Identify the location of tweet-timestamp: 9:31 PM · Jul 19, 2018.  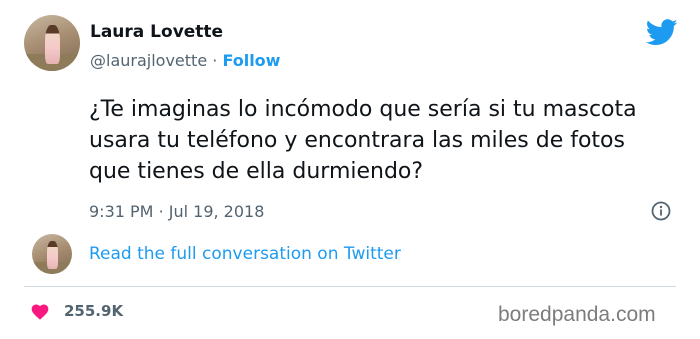
(176, 211).